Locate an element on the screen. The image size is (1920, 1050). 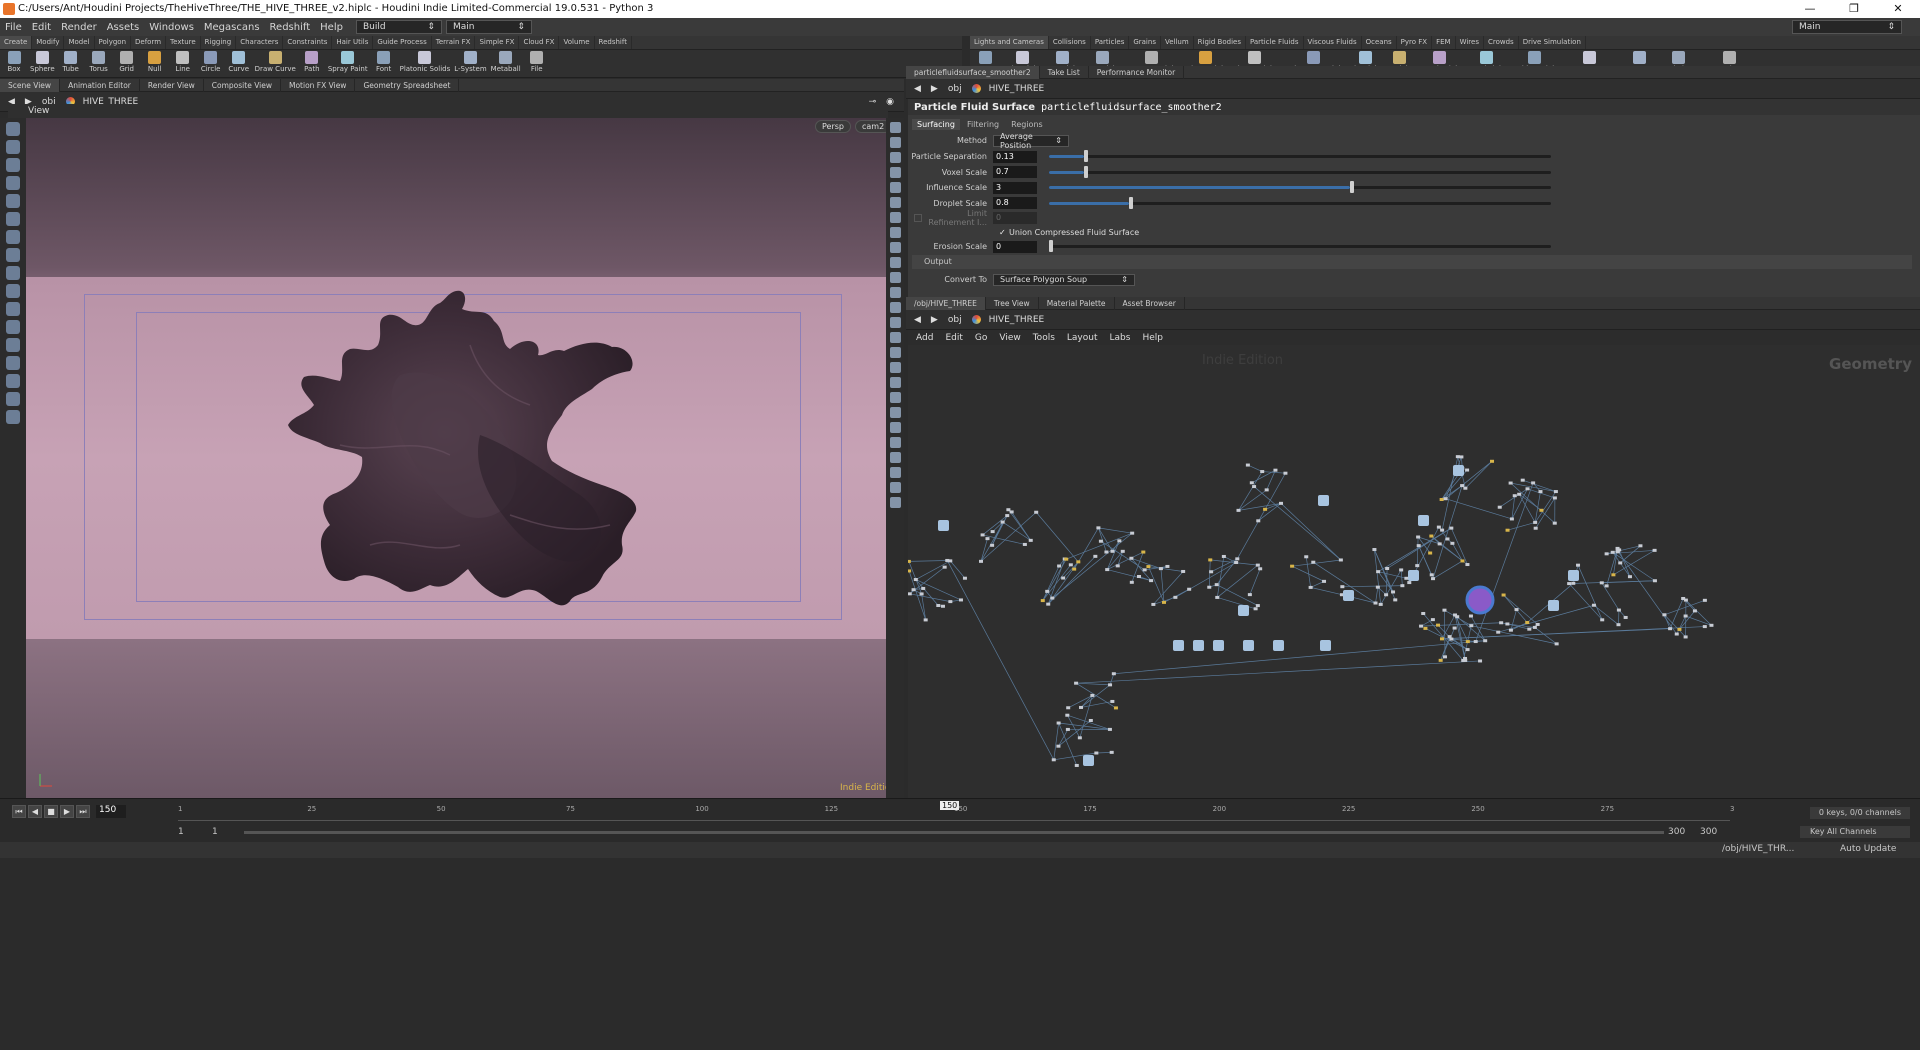
range-start2-field: 1 is located at coordinates (215, 832).